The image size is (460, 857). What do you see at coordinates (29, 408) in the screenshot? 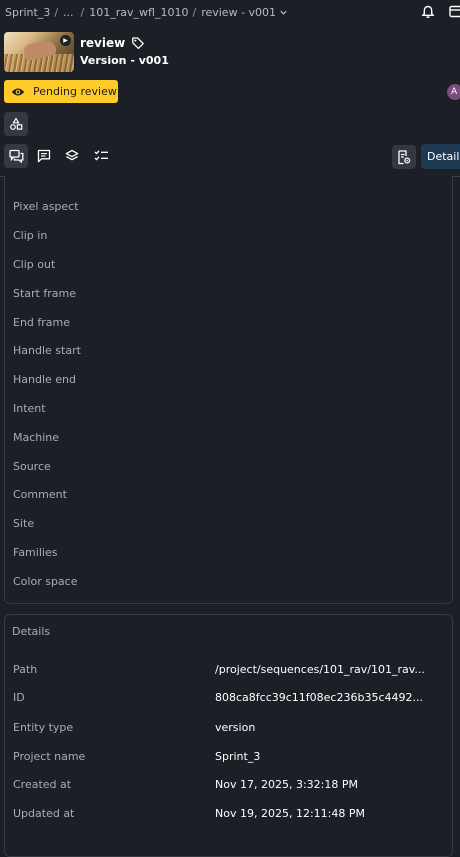
I see `attribute-label: Intent` at bounding box center [29, 408].